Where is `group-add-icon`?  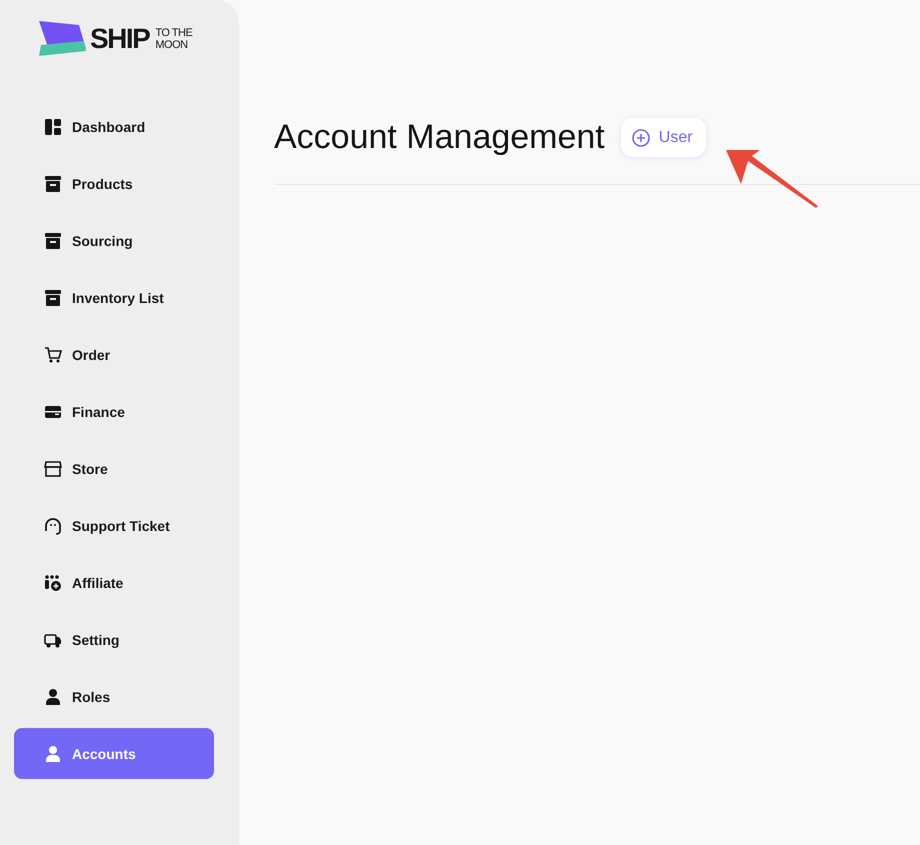 group-add-icon is located at coordinates (53, 583).